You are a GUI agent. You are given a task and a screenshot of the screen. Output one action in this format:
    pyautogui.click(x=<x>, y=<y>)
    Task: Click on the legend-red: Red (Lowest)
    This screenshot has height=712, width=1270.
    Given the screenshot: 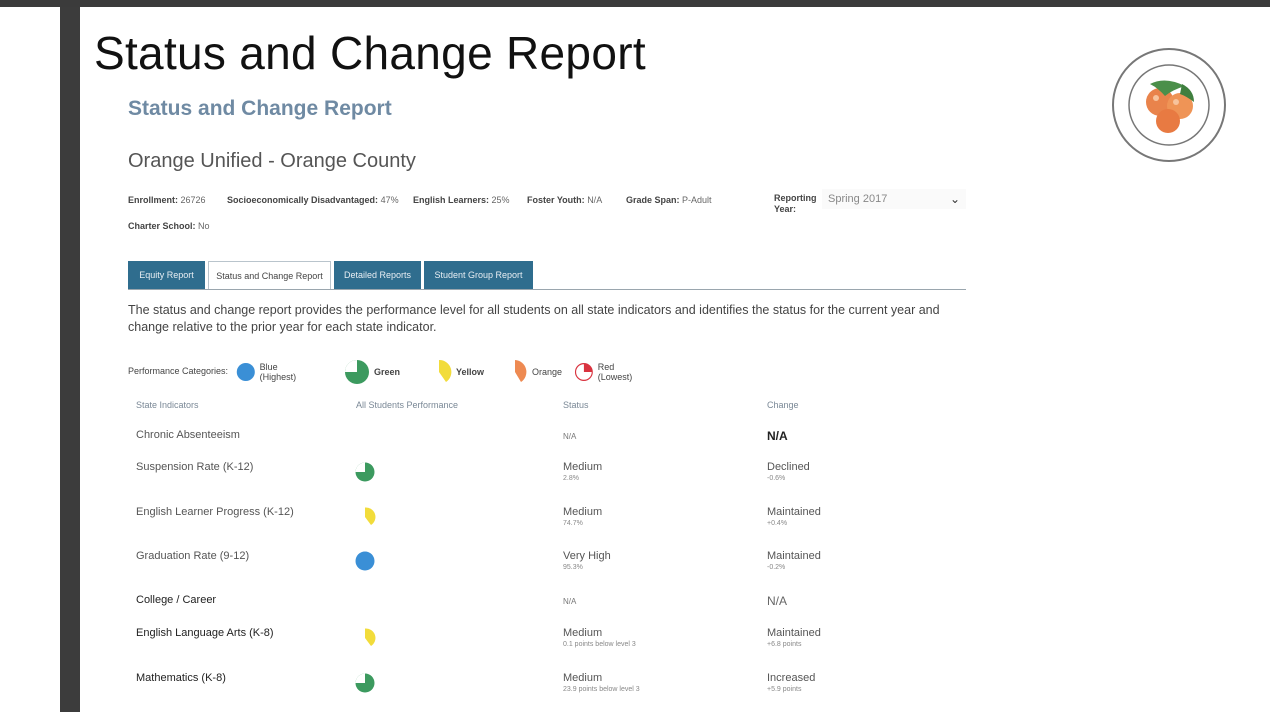 What is the action you would take?
    pyautogui.click(x=606, y=372)
    